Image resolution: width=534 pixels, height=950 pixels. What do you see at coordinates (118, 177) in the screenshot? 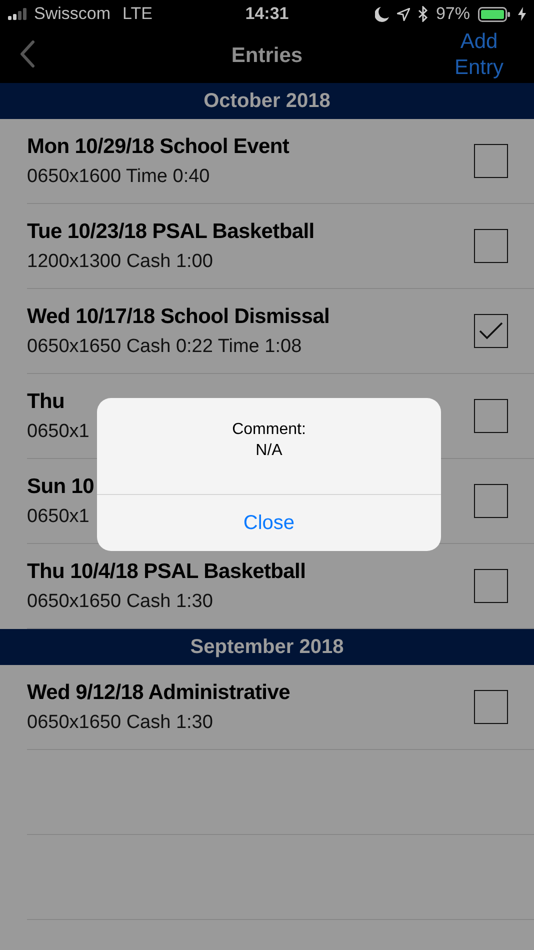
I see `entry-detail: 0650x1600 Time 0:40` at bounding box center [118, 177].